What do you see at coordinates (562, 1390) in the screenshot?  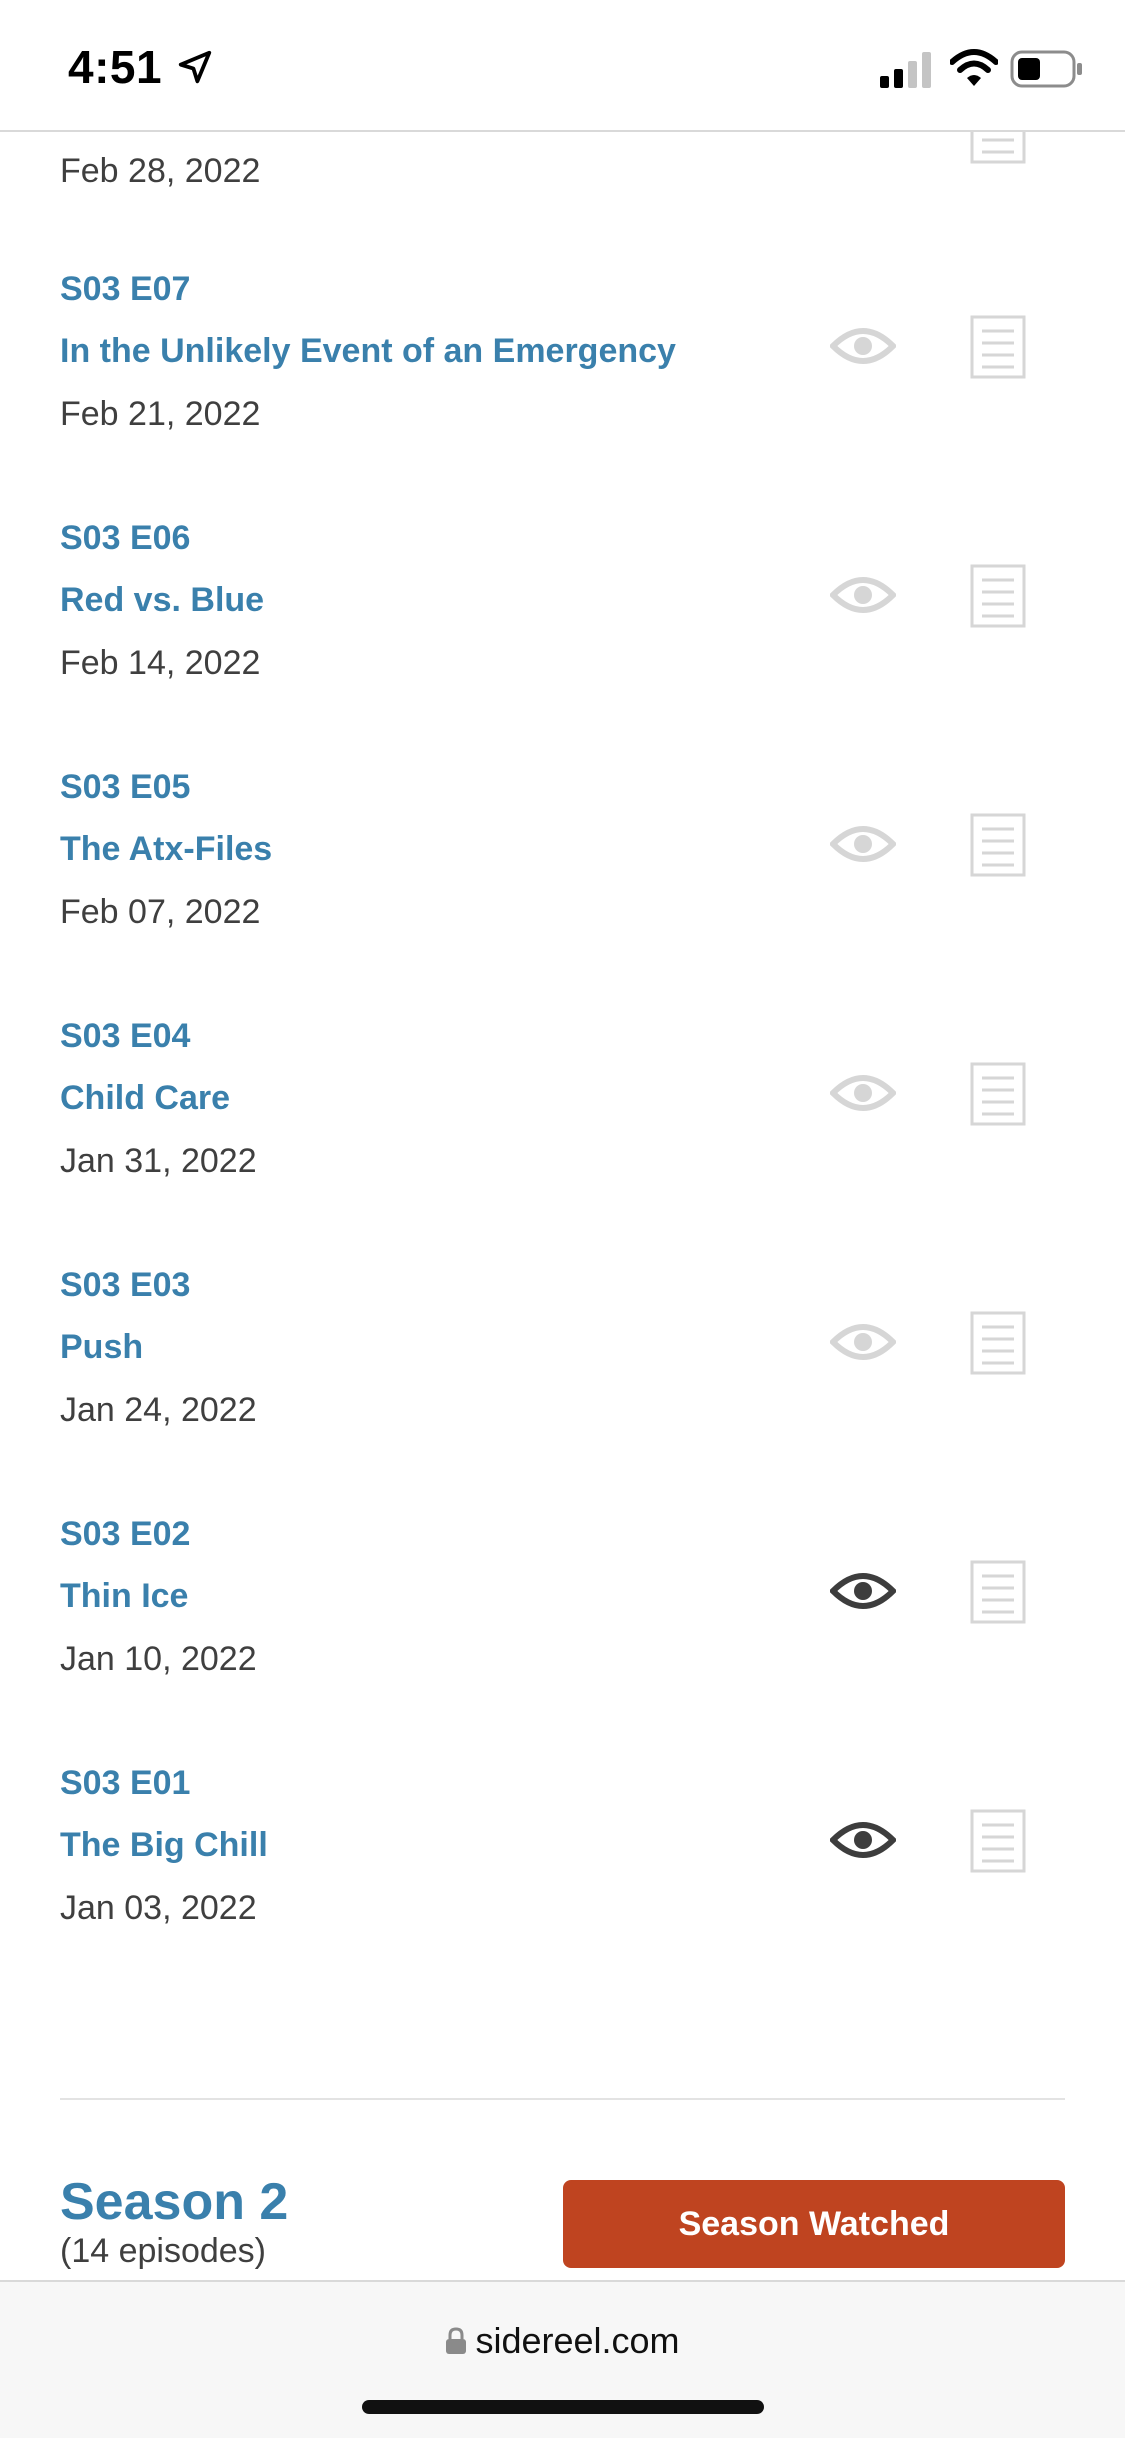 I see `episode-row: S03 E03 Push Jan 24, 2022` at bounding box center [562, 1390].